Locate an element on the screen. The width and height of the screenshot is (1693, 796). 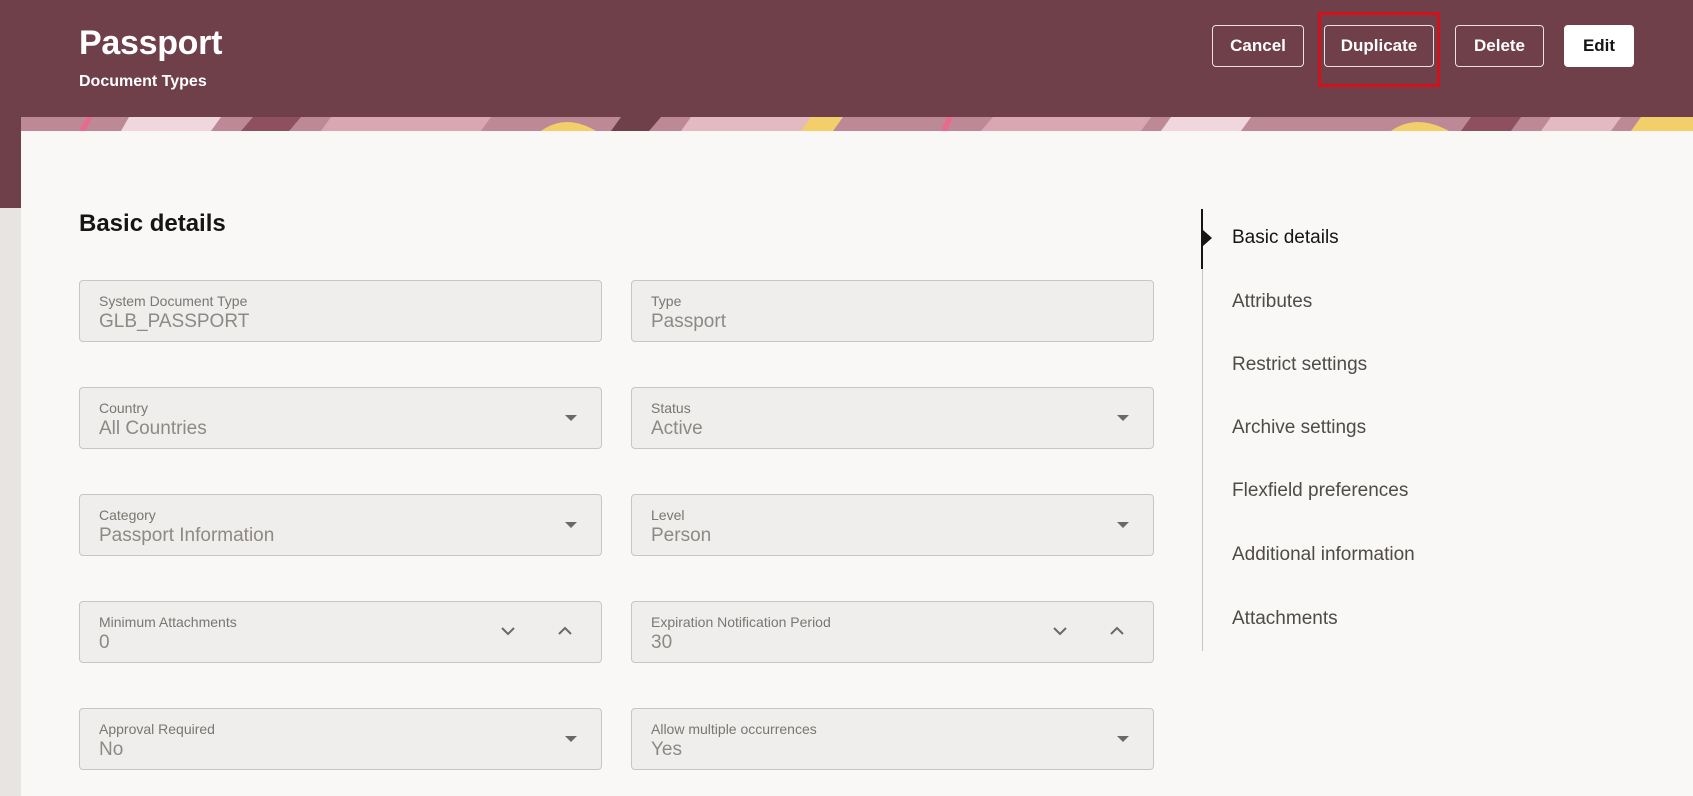
nav-item-flexfield-preferences: Flexfield preferences is located at coordinates (1320, 491).